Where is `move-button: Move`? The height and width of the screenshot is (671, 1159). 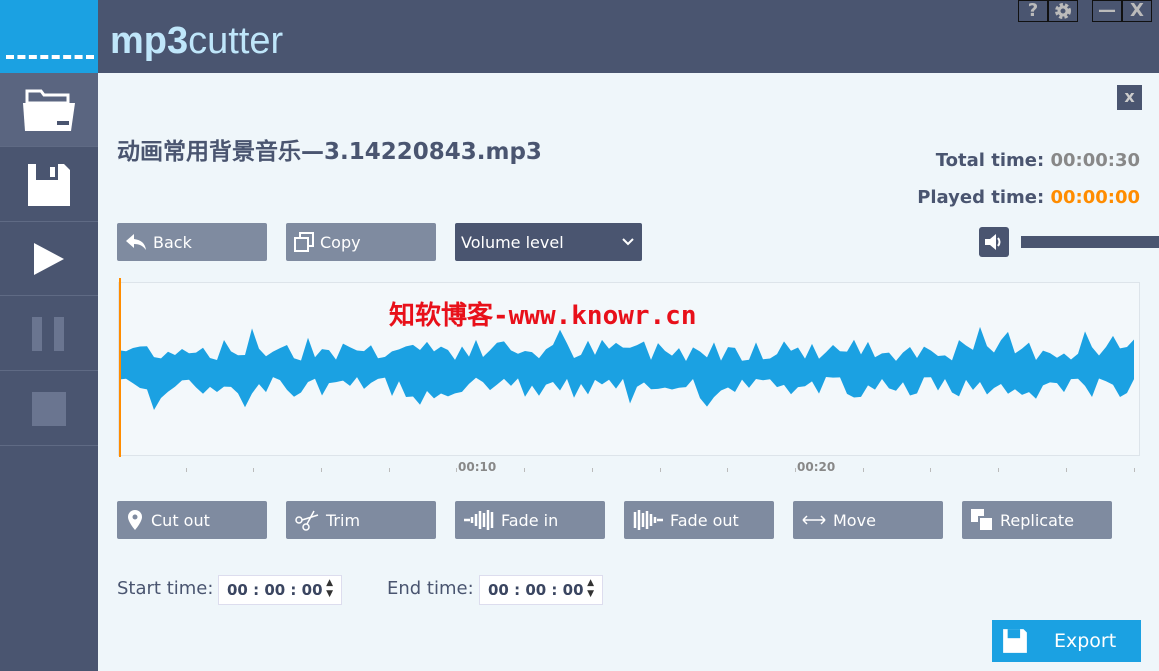
move-button: Move is located at coordinates (868, 520).